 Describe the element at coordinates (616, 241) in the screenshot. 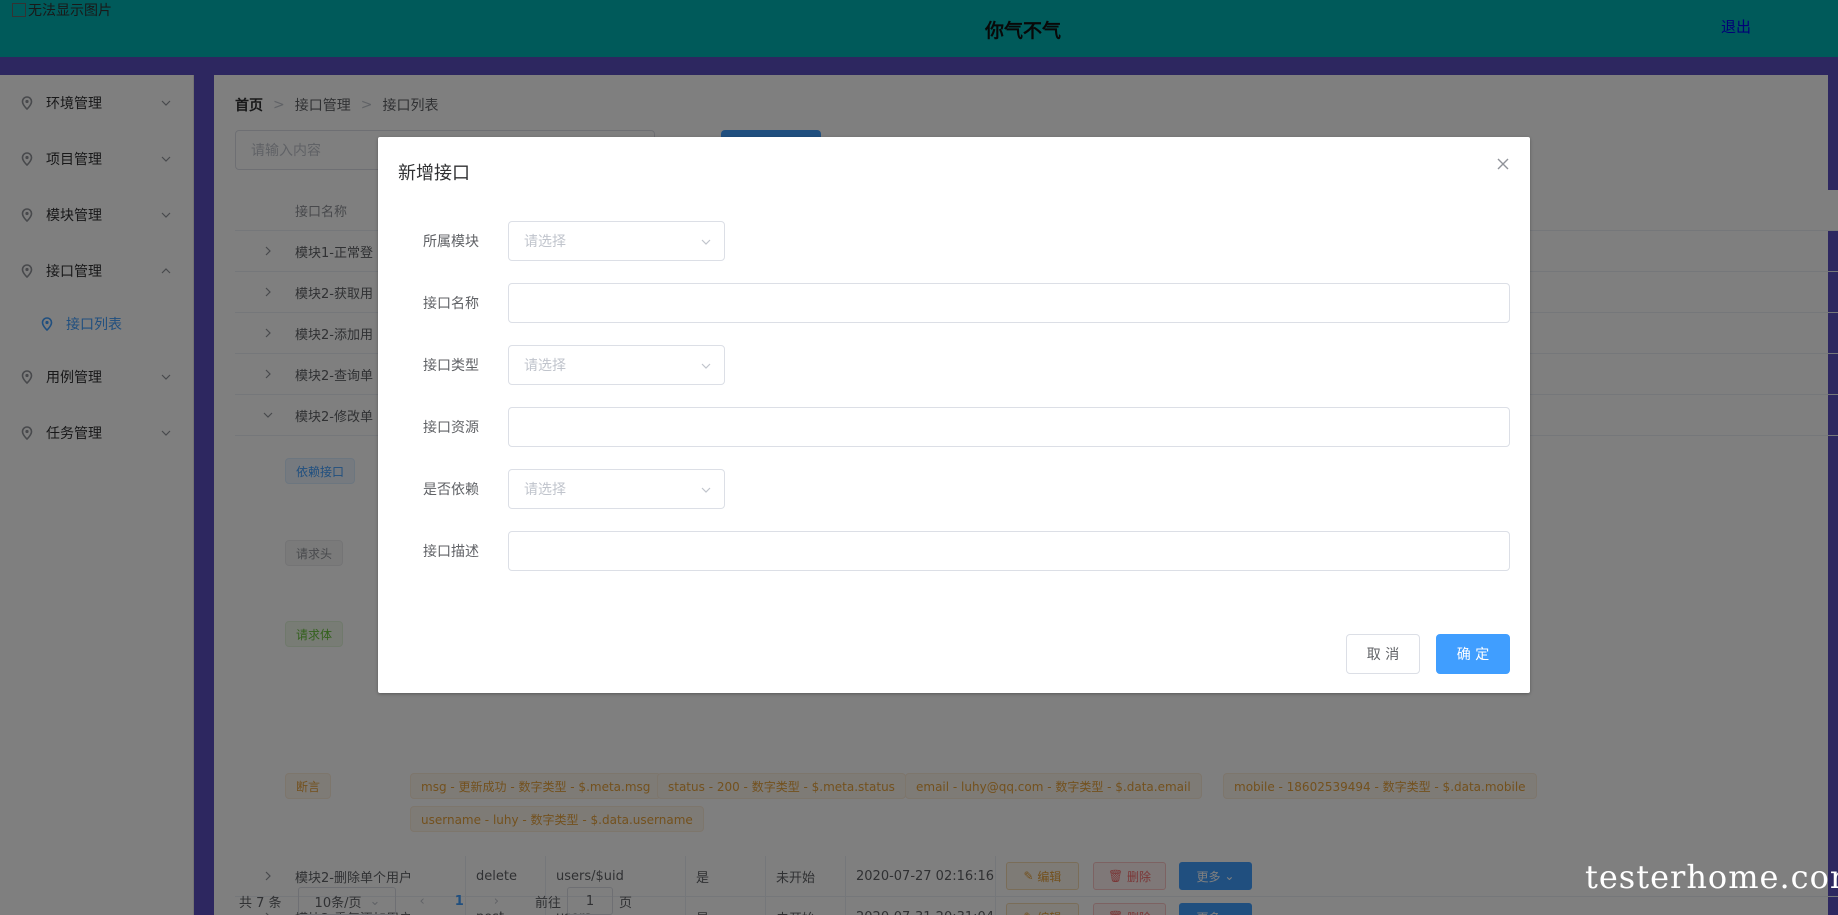

I see `module-select: 请选择` at that location.